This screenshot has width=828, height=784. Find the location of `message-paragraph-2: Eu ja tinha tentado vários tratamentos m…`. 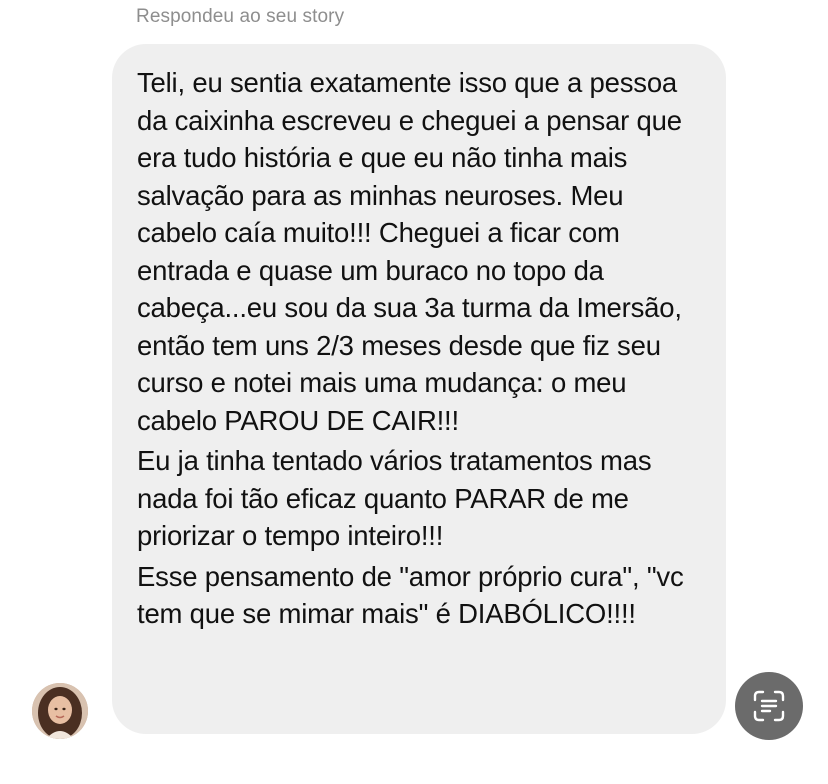

message-paragraph-2: Eu ja tinha tentado vários tratamentos m… is located at coordinates (394, 498).